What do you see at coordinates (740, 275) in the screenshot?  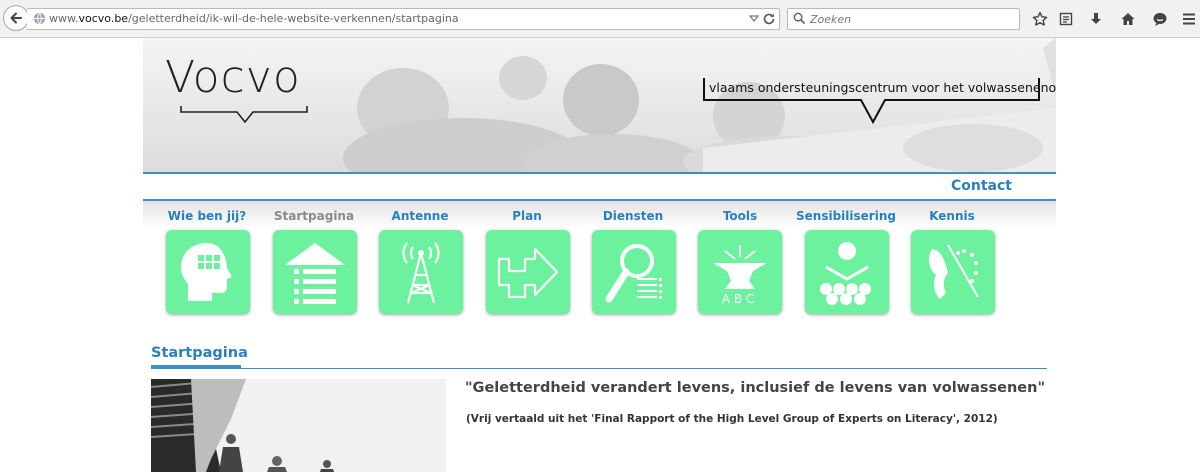 I see `anvil-abc-icon: ABC` at bounding box center [740, 275].